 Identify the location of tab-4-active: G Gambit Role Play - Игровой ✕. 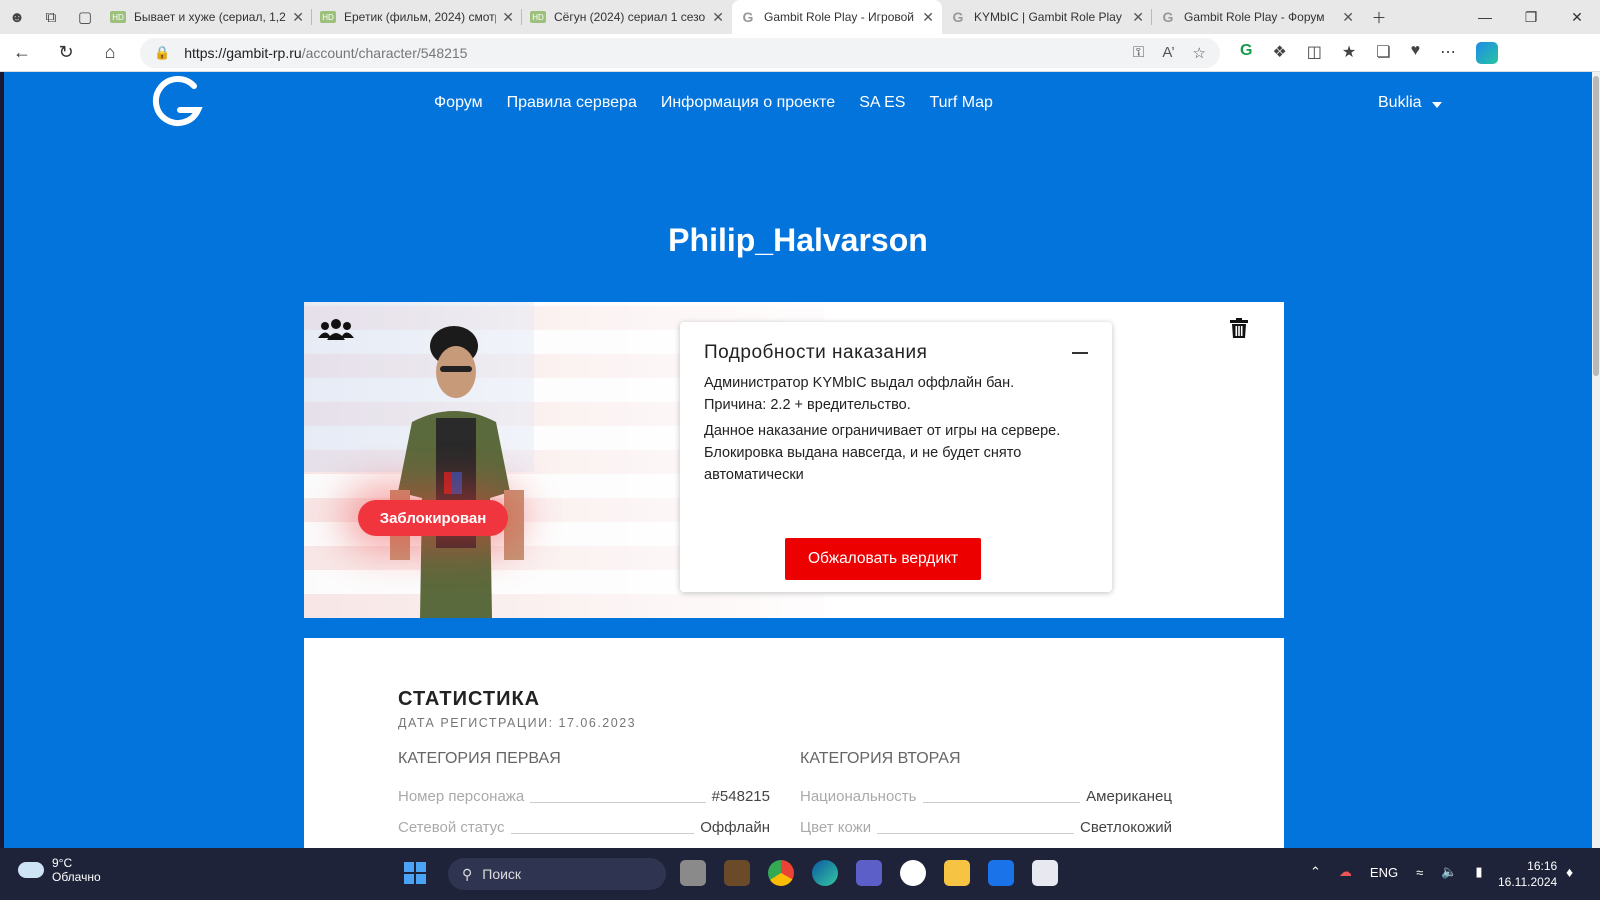
(837, 17).